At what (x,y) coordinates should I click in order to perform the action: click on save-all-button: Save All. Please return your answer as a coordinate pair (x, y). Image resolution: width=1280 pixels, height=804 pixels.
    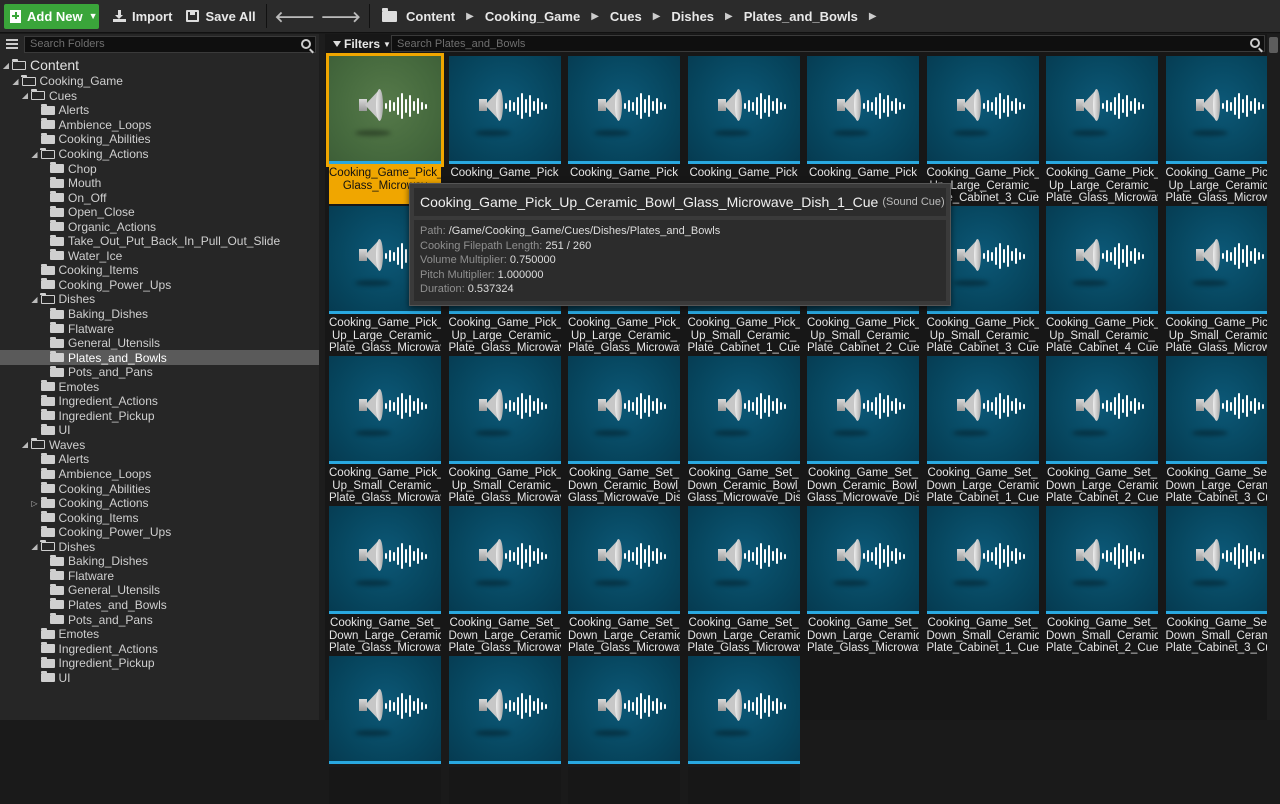
    Looking at the image, I should click on (221, 16).